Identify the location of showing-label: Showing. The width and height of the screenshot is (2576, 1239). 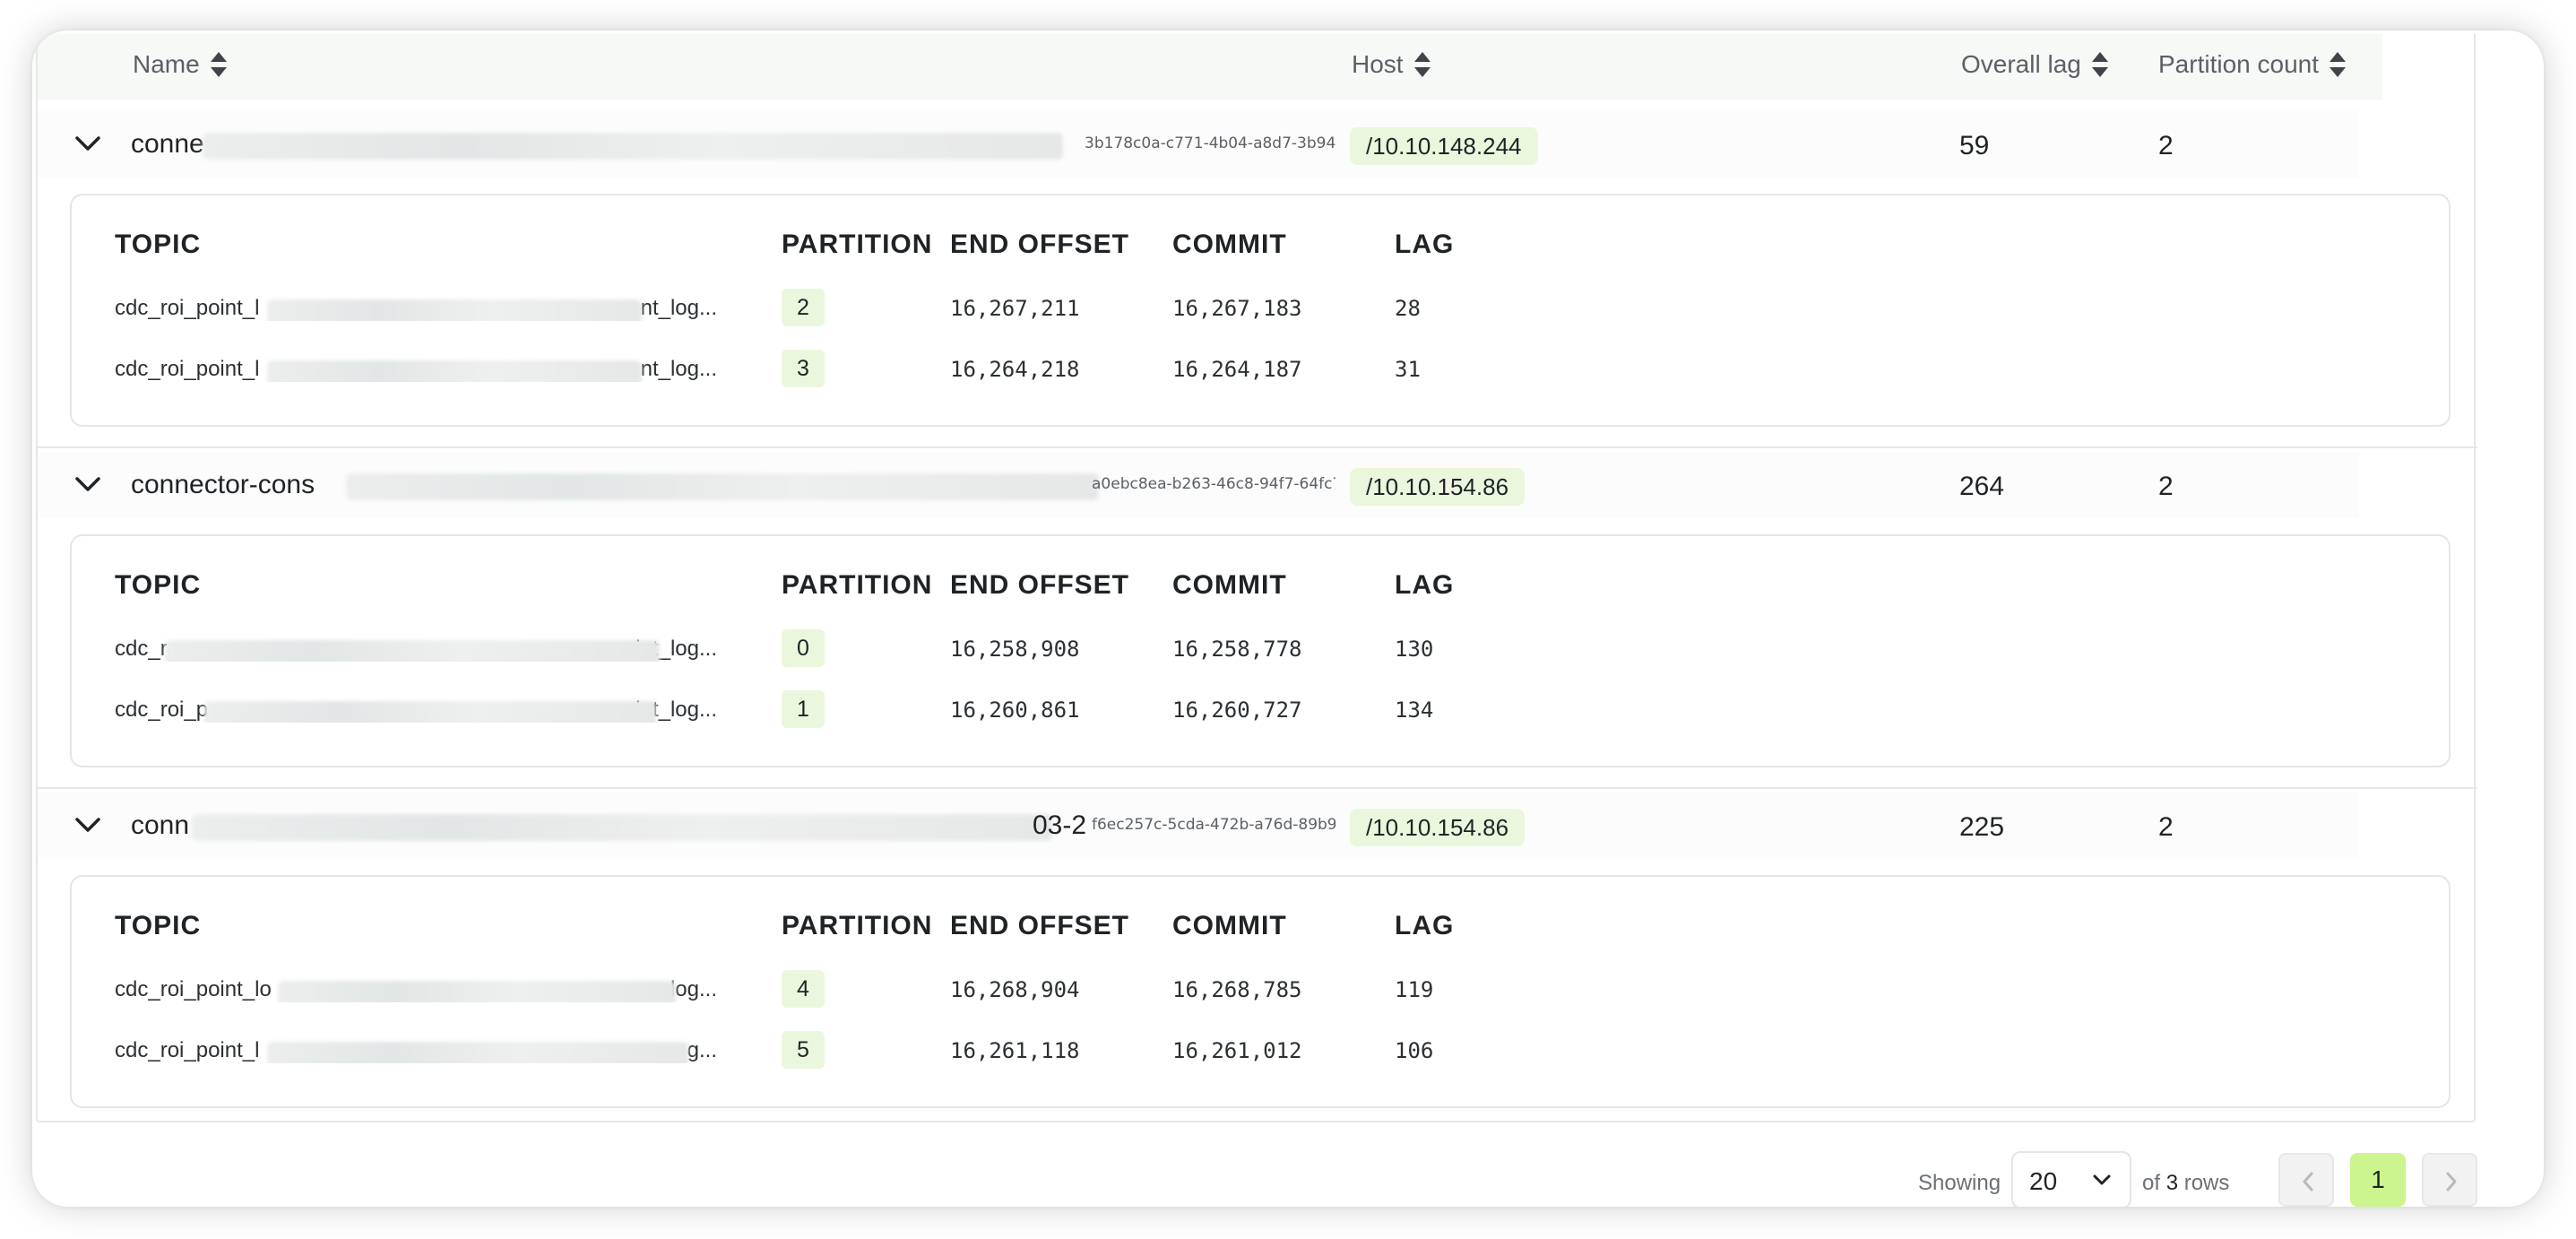
(1959, 1183).